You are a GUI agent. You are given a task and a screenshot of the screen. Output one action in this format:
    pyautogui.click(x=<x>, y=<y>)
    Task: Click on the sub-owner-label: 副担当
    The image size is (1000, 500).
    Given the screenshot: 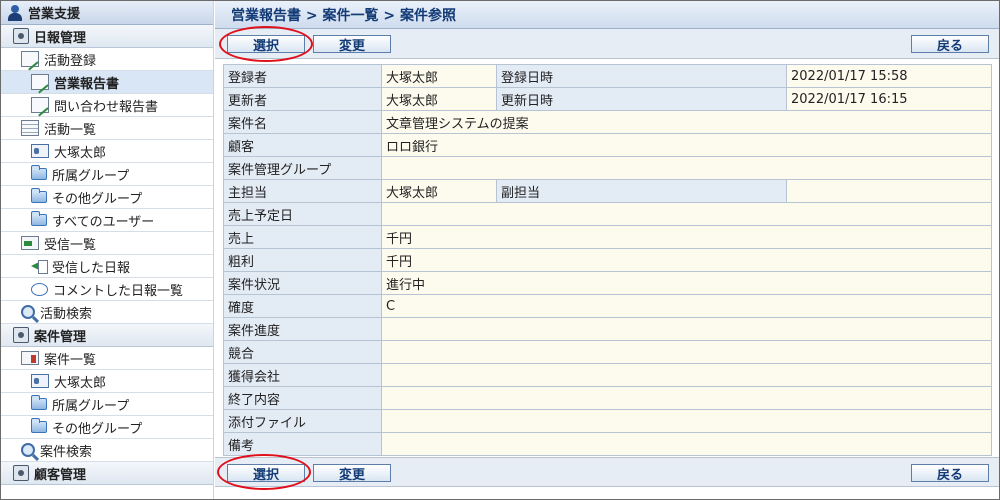 What is the action you would take?
    pyautogui.click(x=641, y=191)
    